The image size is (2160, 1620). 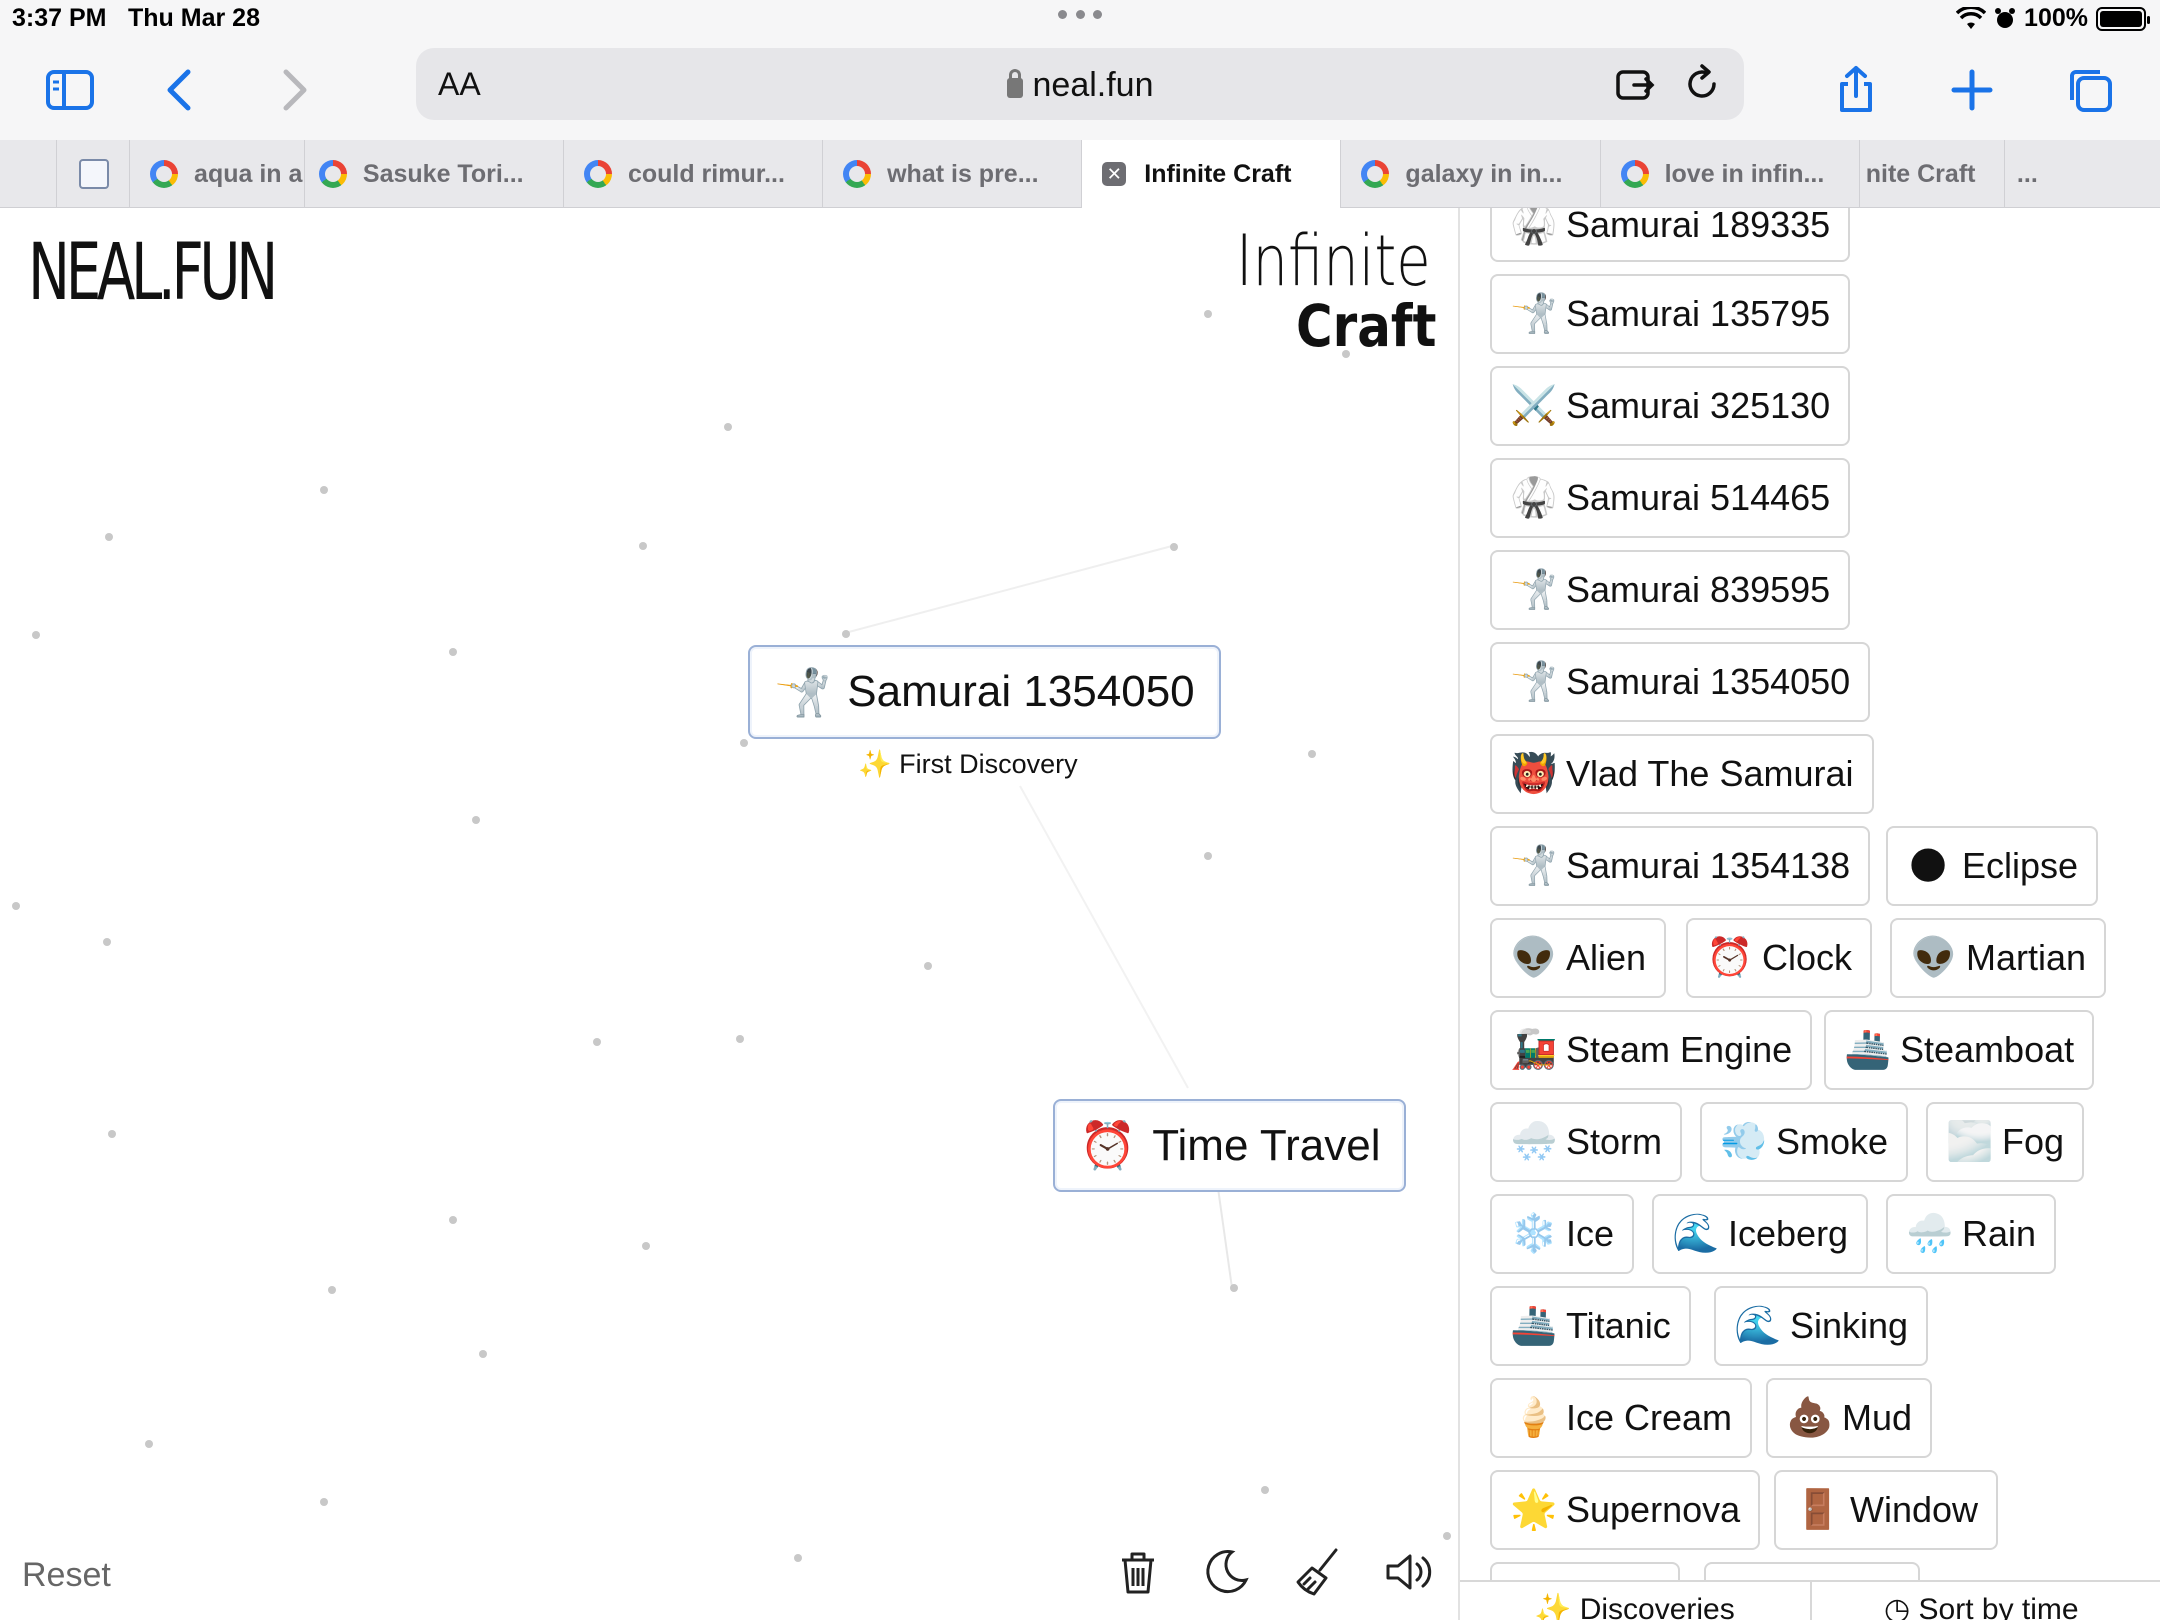 I want to click on broom-icon, so click(x=1318, y=1572).